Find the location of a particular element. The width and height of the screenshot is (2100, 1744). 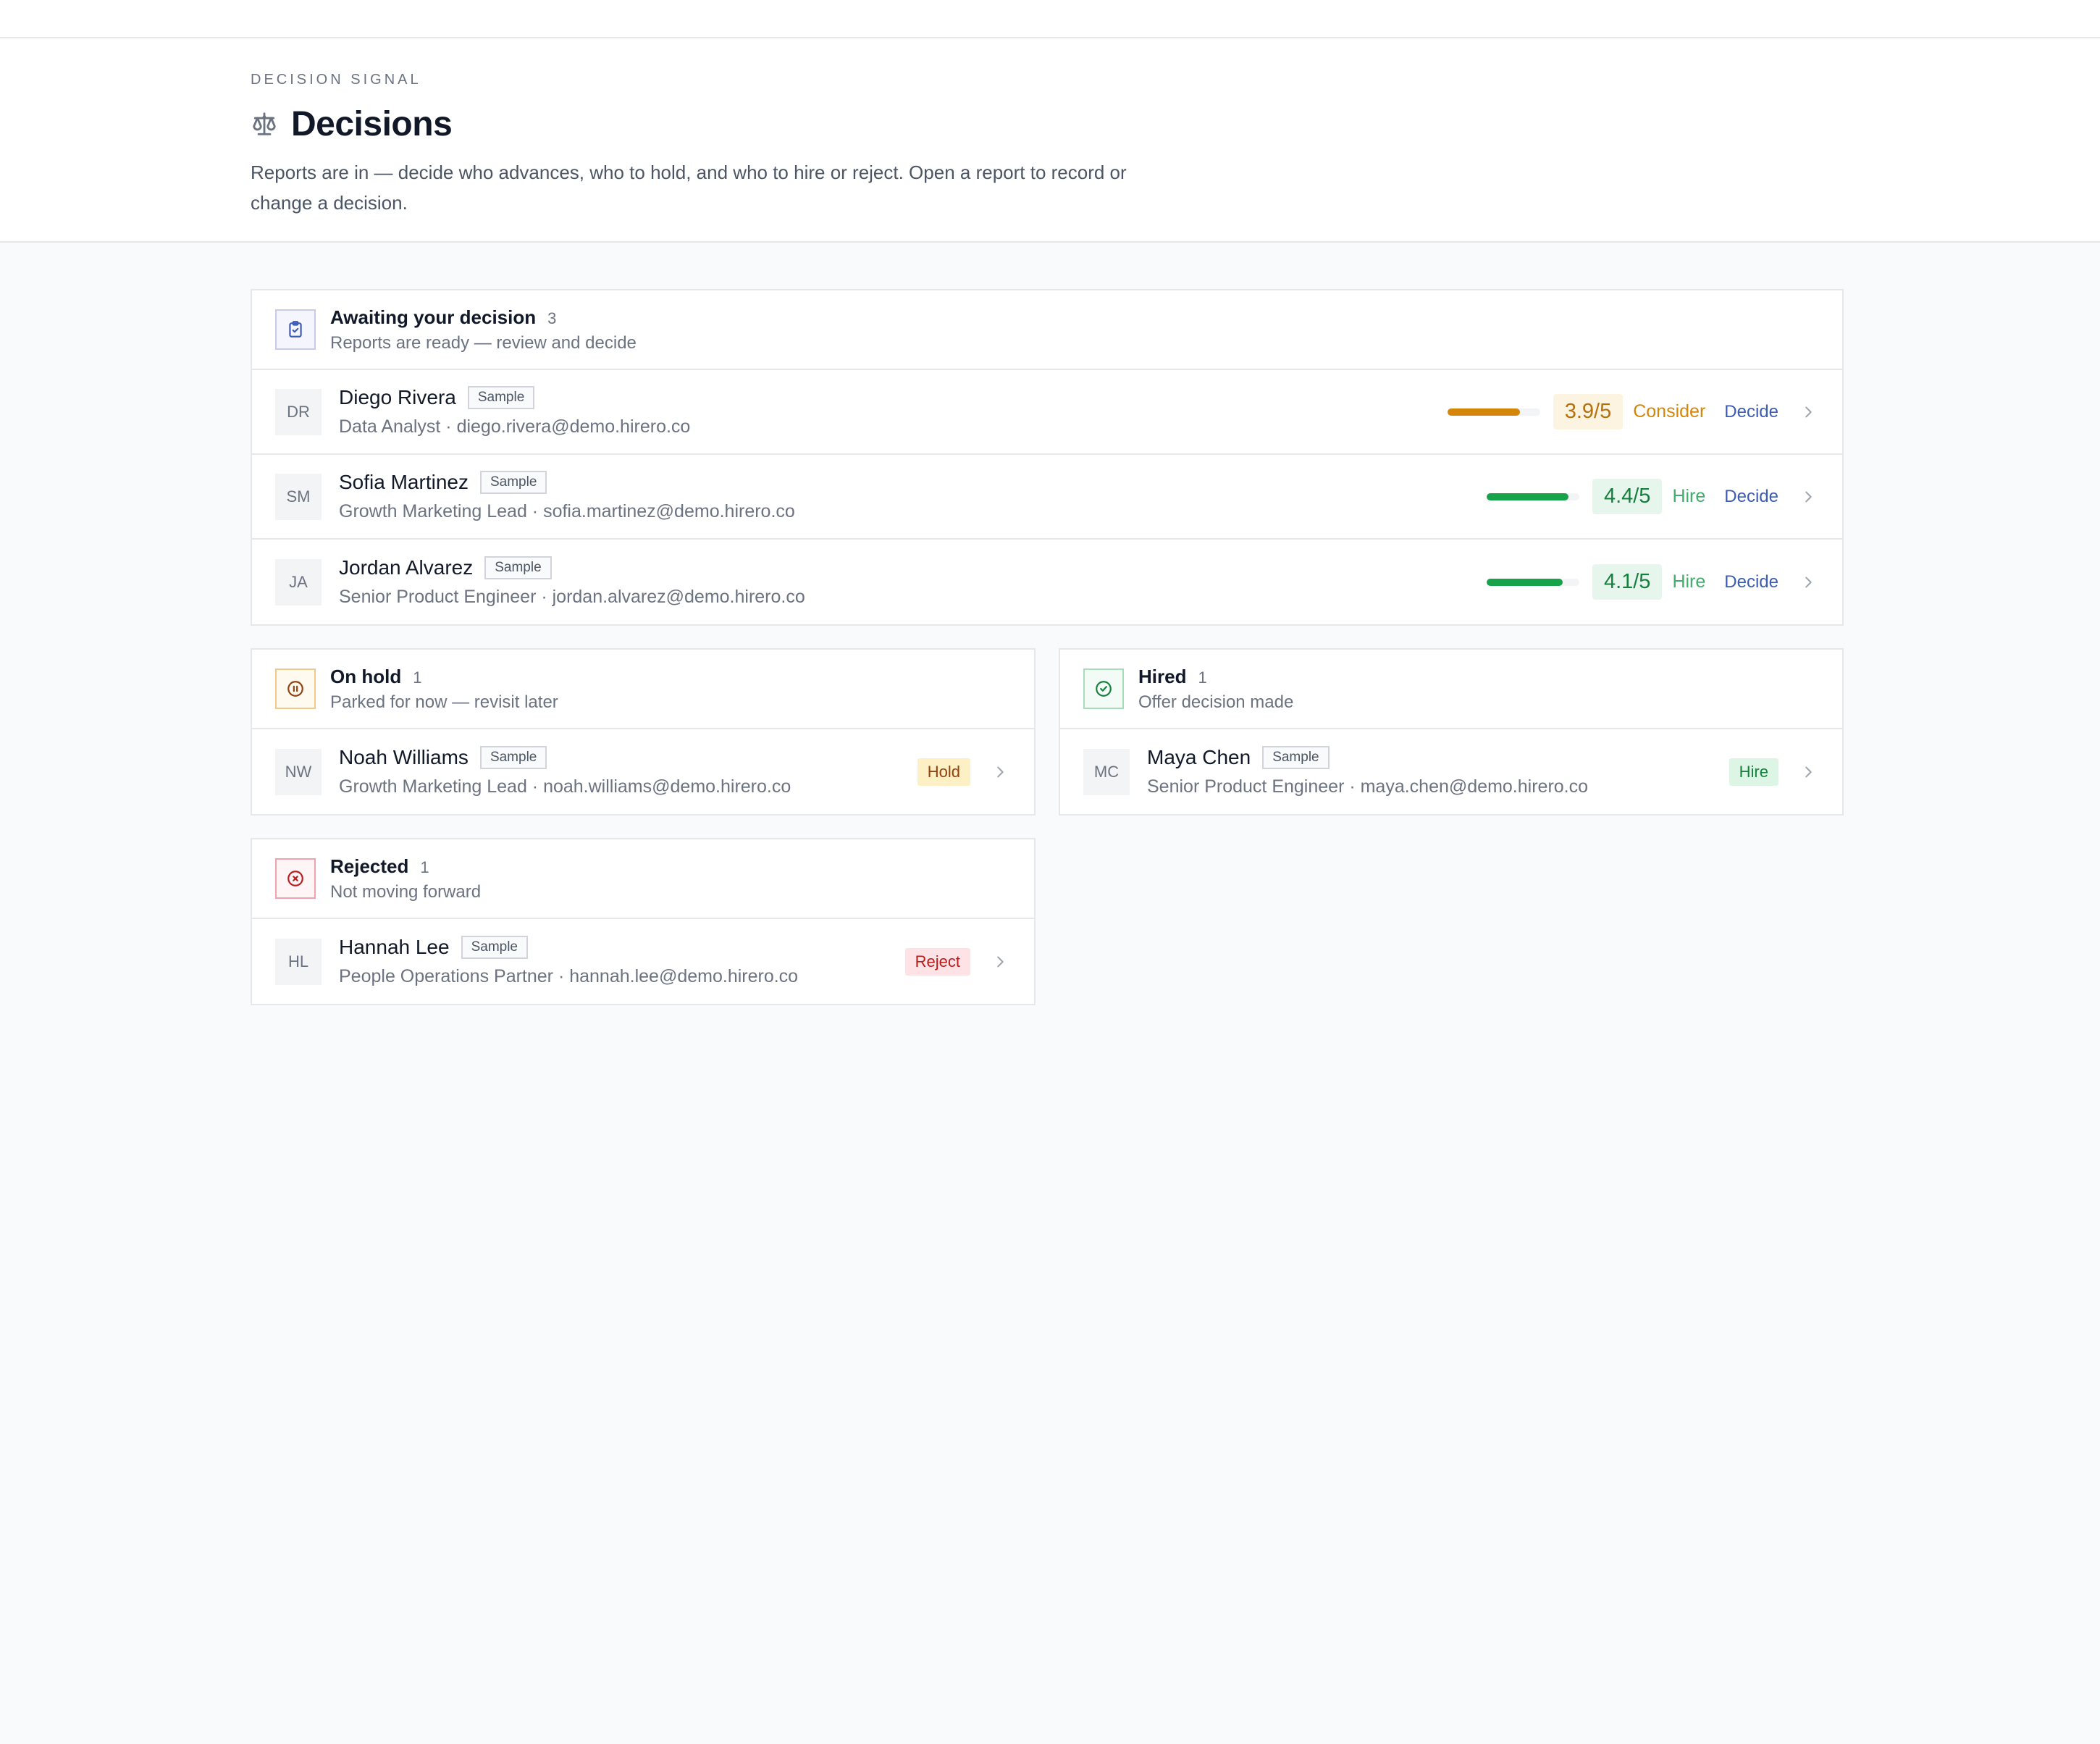

scales-icon is located at coordinates (264, 124).